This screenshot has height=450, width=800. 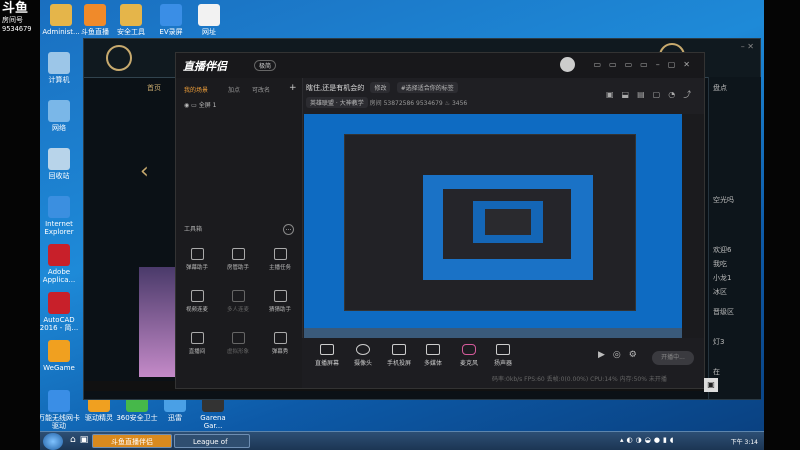 I want to click on tool-danmaku-show: 弹幕秀, so click(x=280, y=343).